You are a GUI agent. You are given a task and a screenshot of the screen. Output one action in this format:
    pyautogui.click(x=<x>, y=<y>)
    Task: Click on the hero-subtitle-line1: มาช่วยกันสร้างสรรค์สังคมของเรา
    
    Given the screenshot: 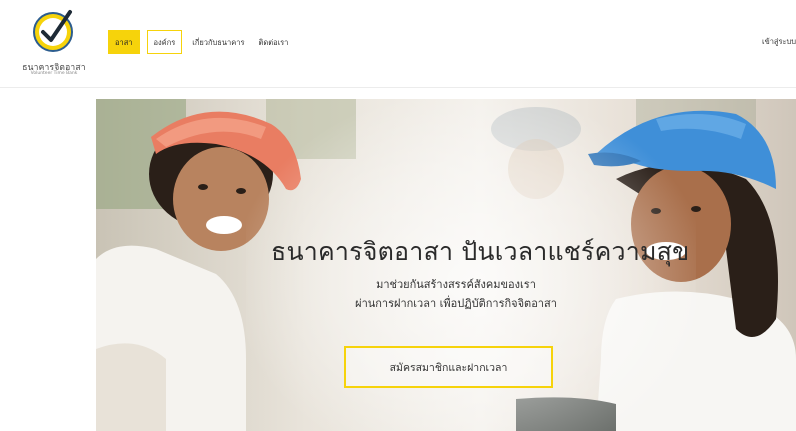 What is the action you would take?
    pyautogui.click(x=456, y=284)
    